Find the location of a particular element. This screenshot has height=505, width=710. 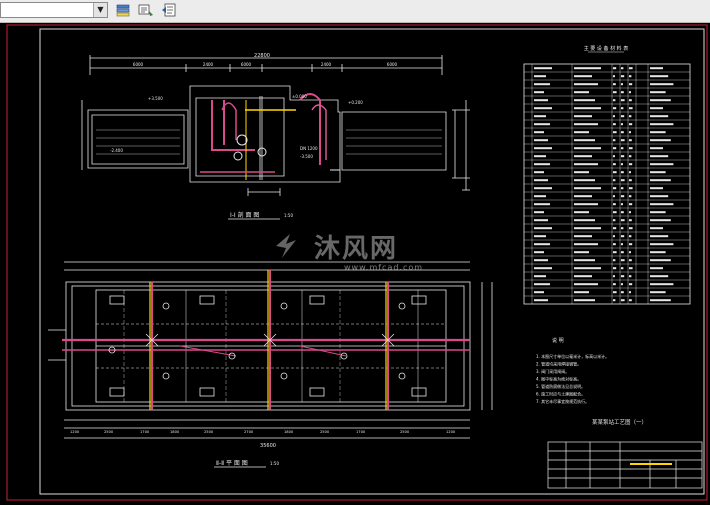

section-title-plan: Ⅱ-Ⅱ 平 面 图 is located at coordinates (232, 463).